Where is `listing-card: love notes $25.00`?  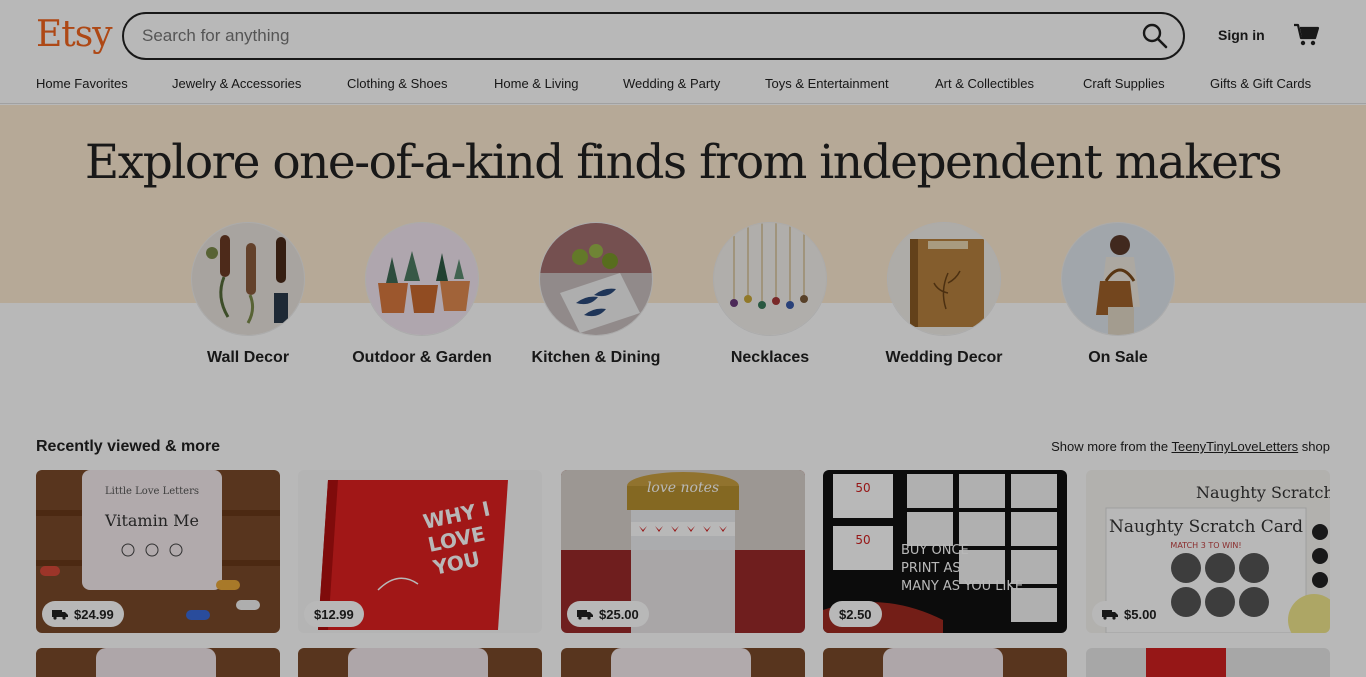
listing-card: love notes $25.00 is located at coordinates (683, 551).